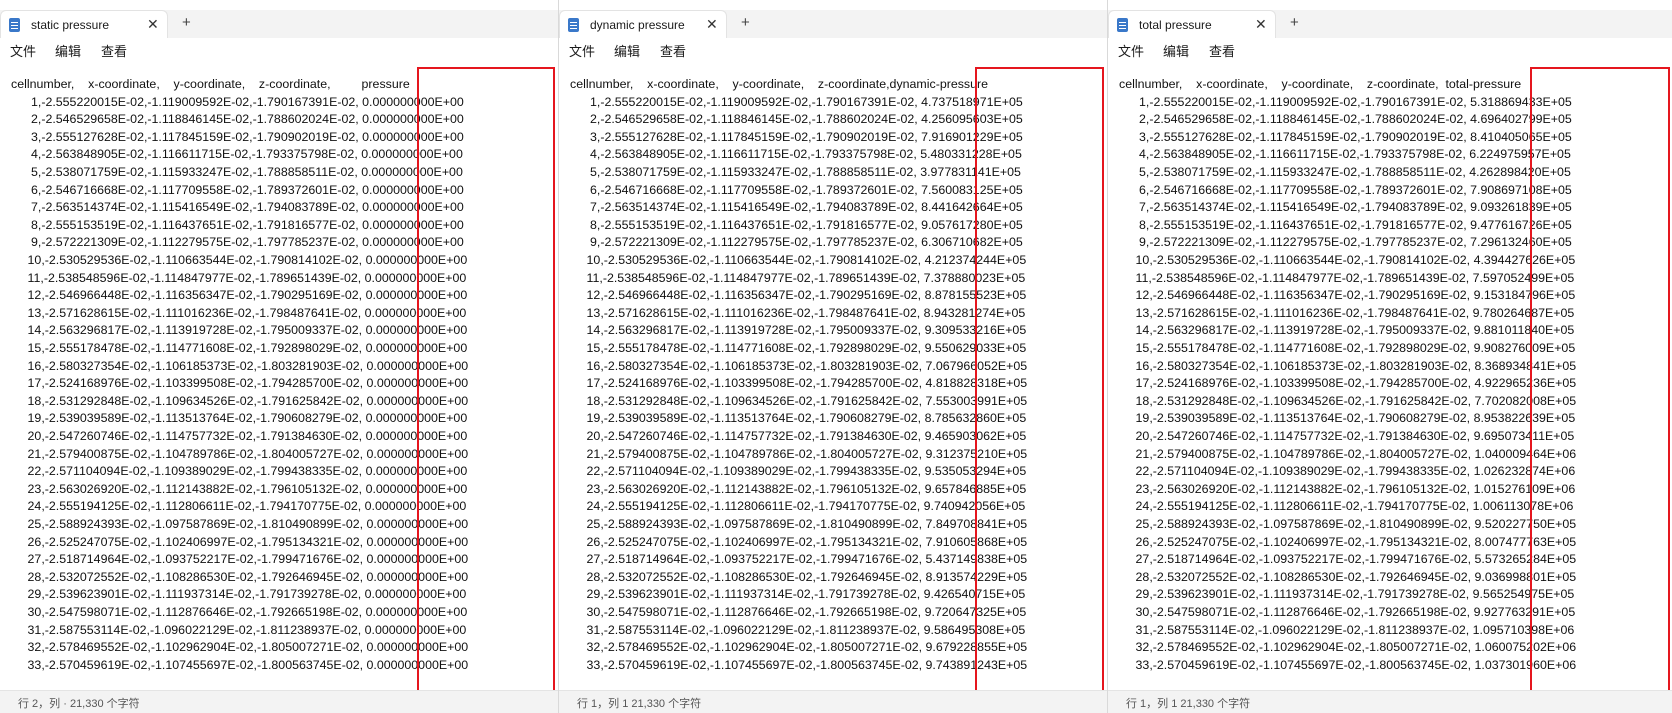 This screenshot has height=713, width=1672. I want to click on tab-title: total pressure, so click(1175, 25).